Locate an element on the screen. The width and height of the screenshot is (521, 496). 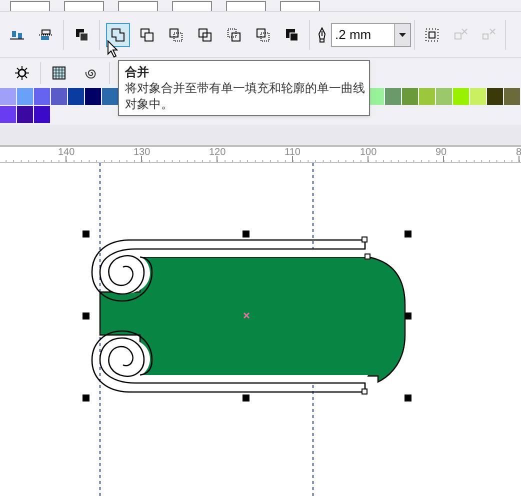
weld-icon is located at coordinates (146, 34).